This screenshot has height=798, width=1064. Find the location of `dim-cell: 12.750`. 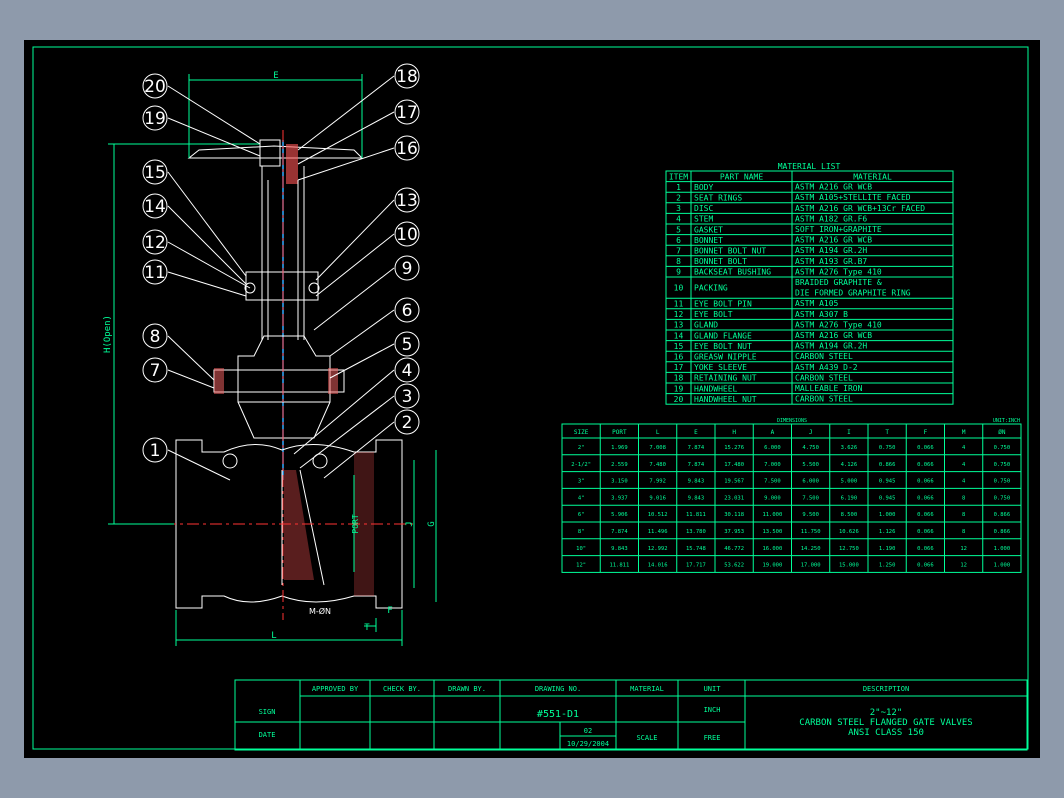

dim-cell: 12.750 is located at coordinates (849, 549).